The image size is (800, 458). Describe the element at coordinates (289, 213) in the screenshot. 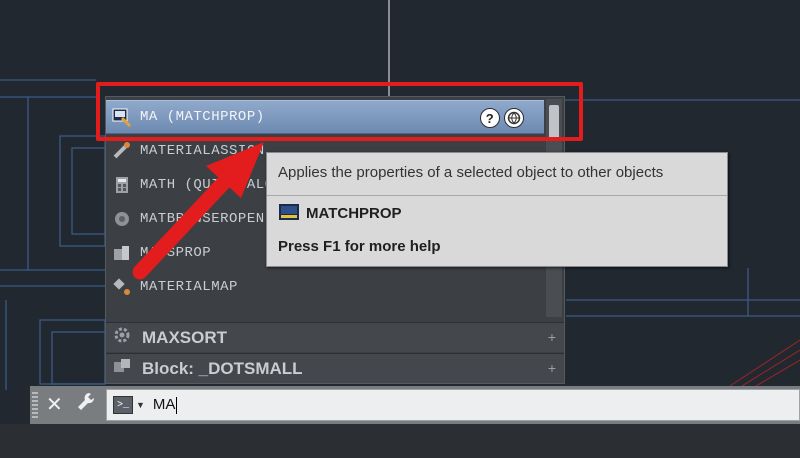

I see `matchprop-icon` at that location.